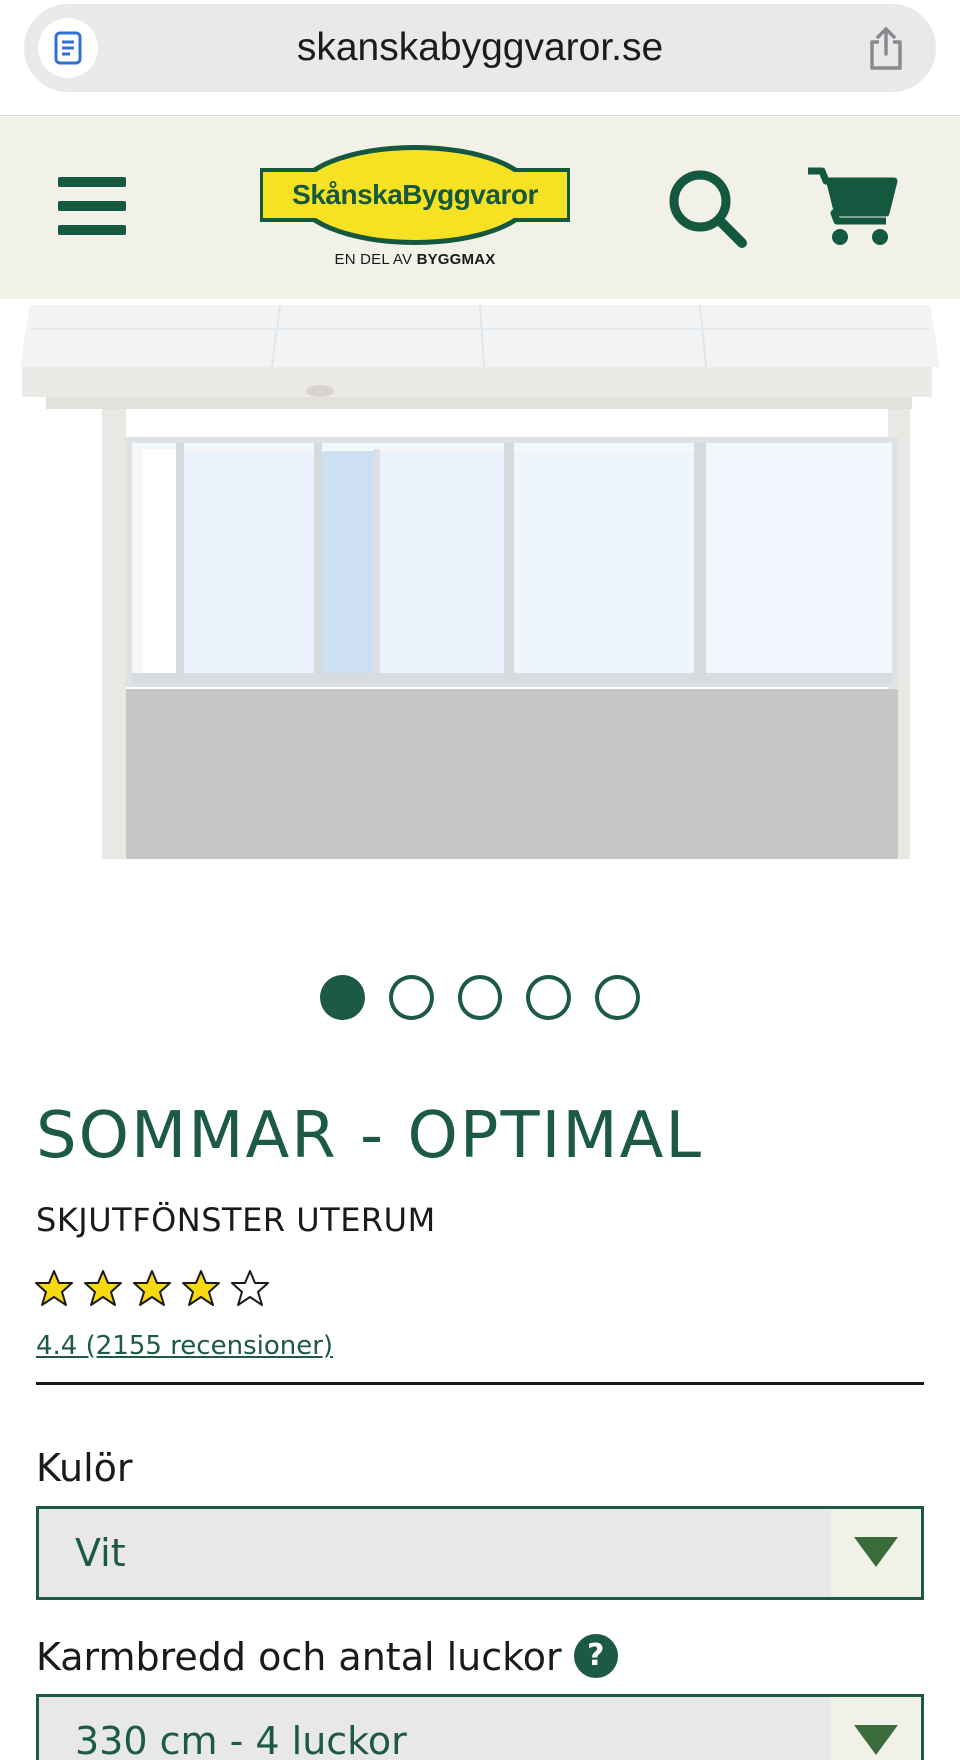  I want to click on cart-button, so click(852, 207).